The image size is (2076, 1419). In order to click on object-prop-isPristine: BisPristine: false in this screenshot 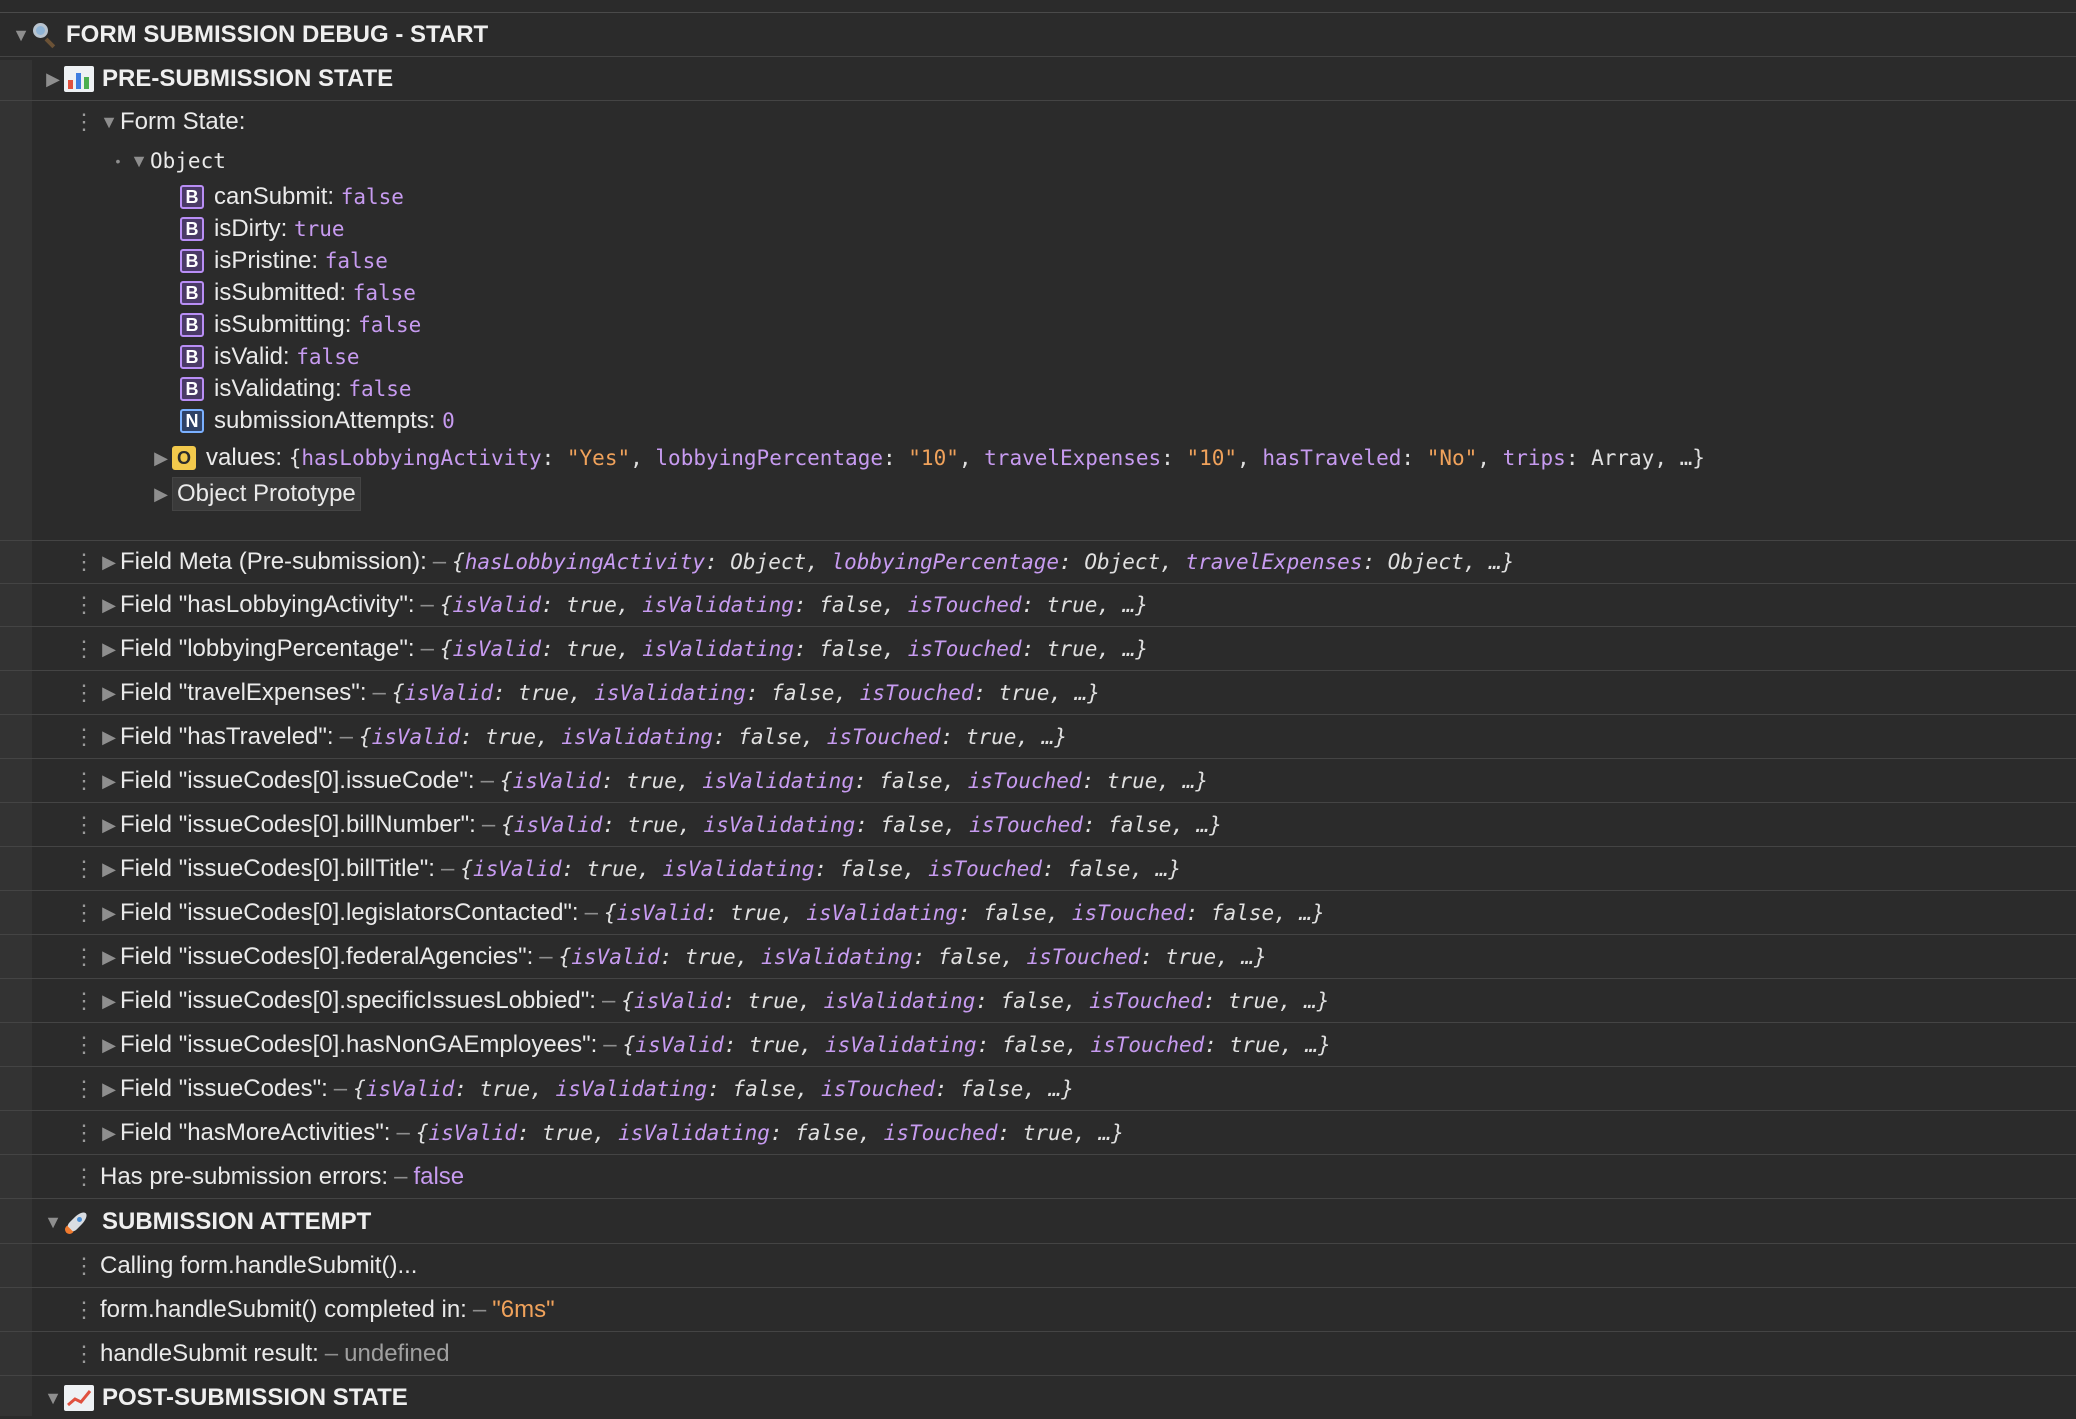, I will do `click(1038, 261)`.